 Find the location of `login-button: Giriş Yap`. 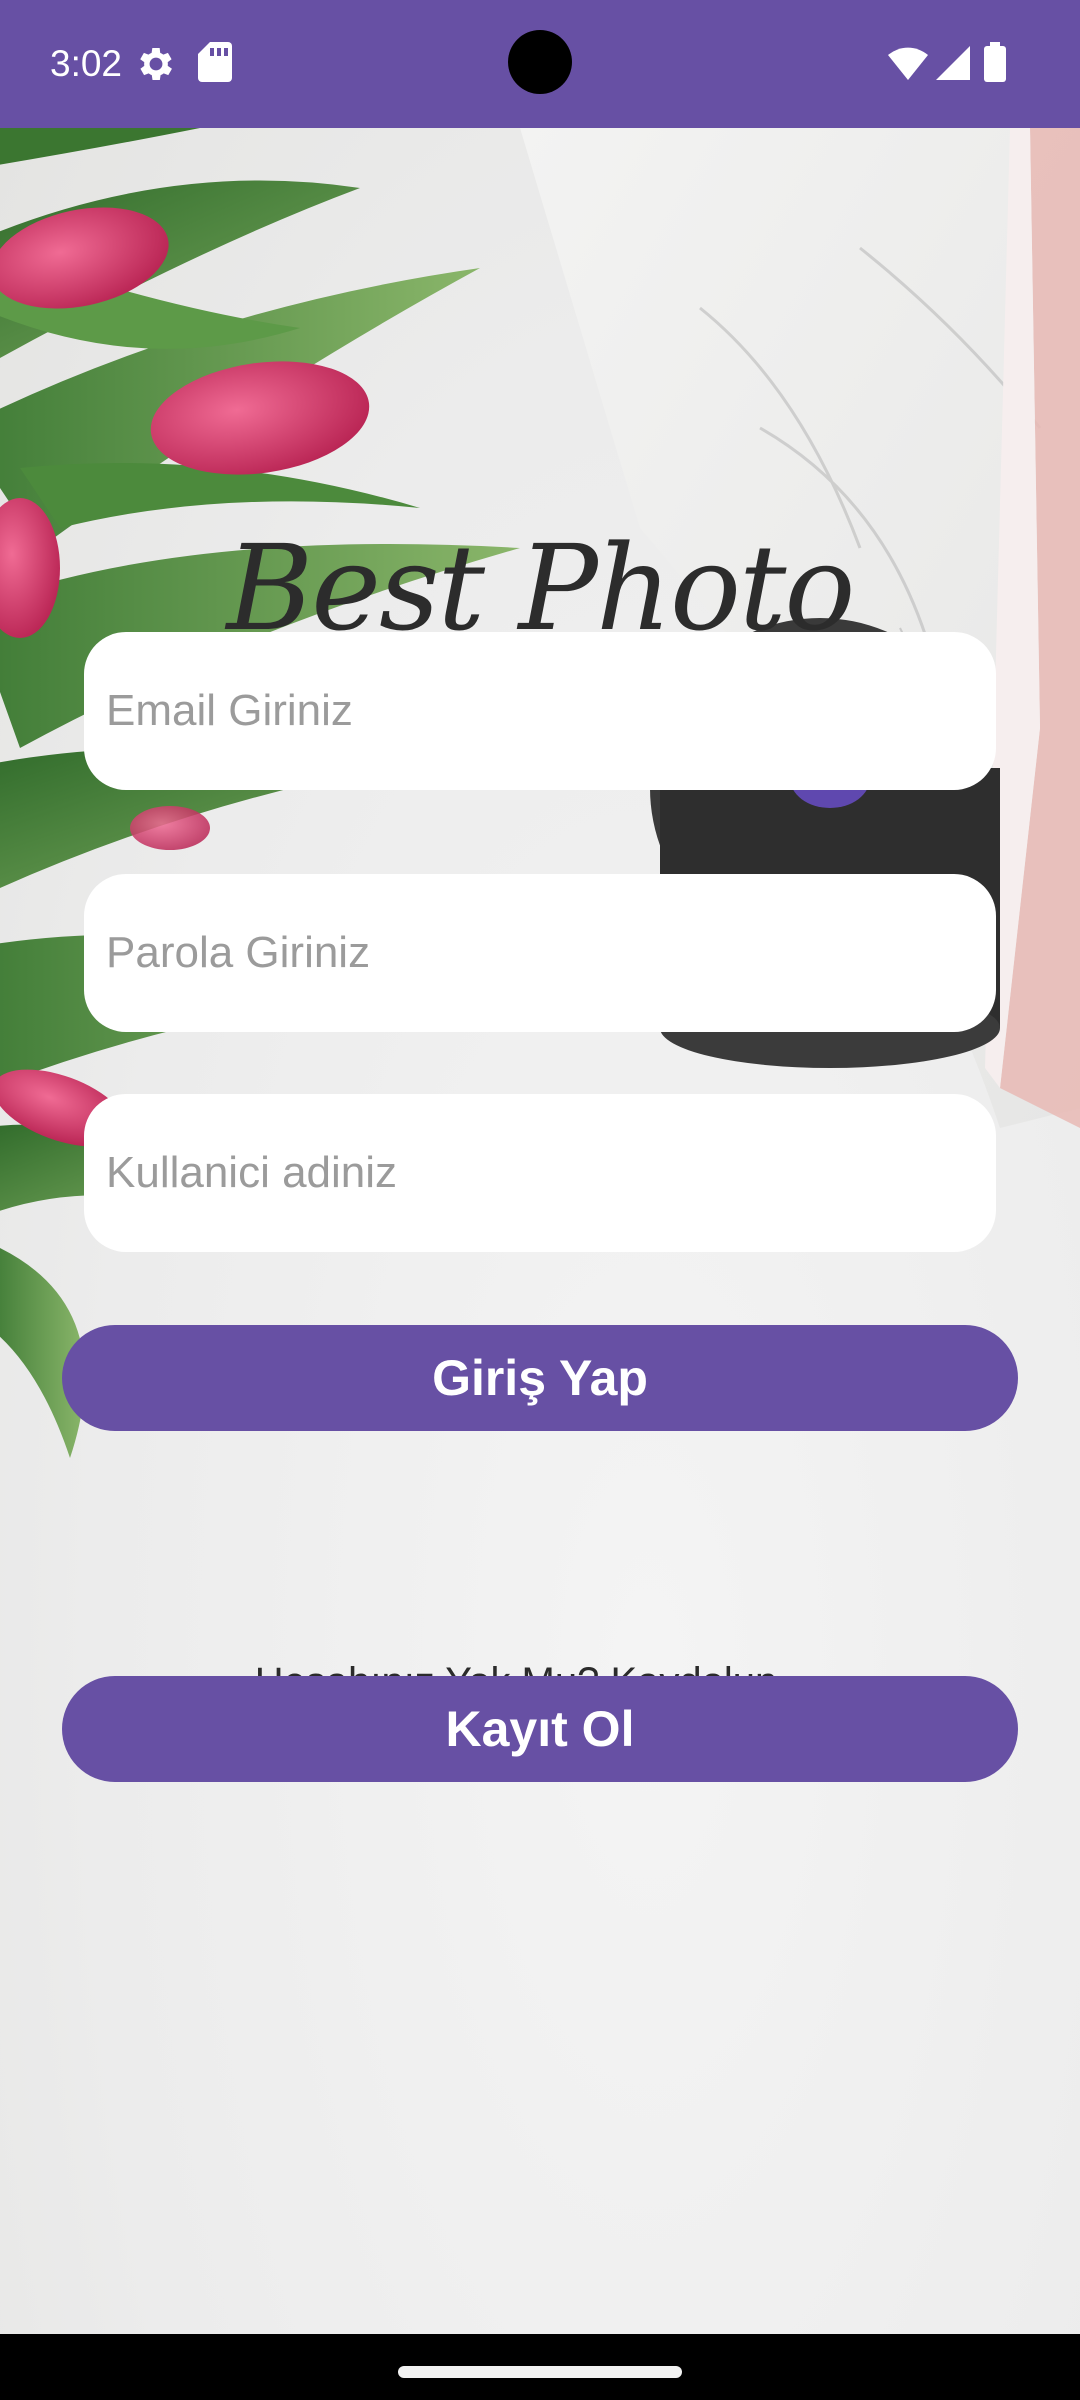

login-button: Giriş Yap is located at coordinates (540, 1378).